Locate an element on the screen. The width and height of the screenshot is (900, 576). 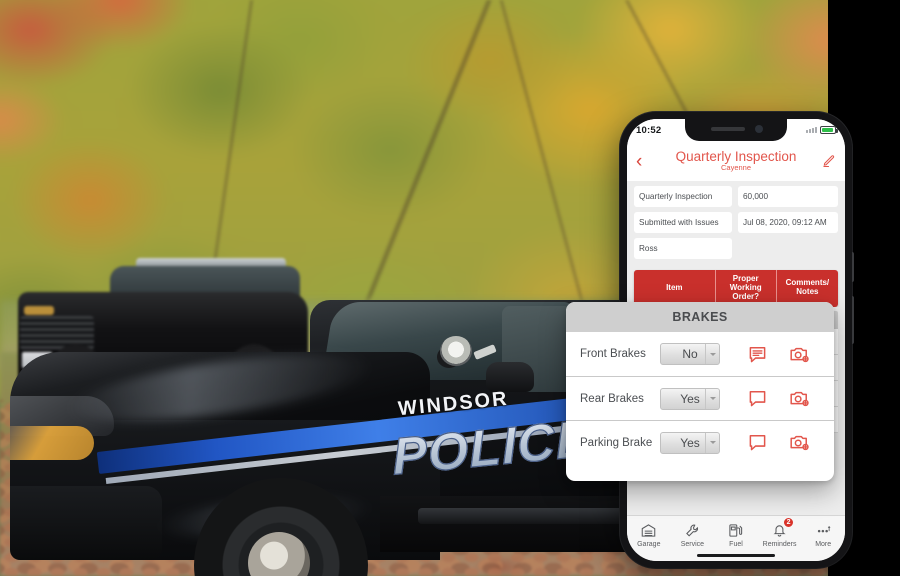
home-indicator is located at coordinates (736, 555).